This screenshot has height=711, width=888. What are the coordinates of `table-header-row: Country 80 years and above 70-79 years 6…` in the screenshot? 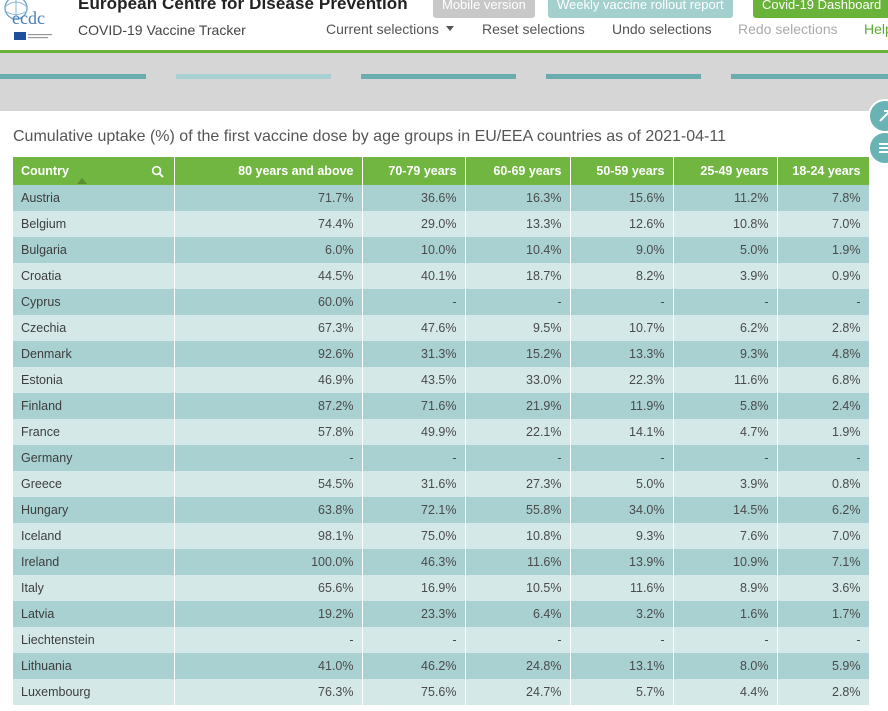 It's located at (441, 171).